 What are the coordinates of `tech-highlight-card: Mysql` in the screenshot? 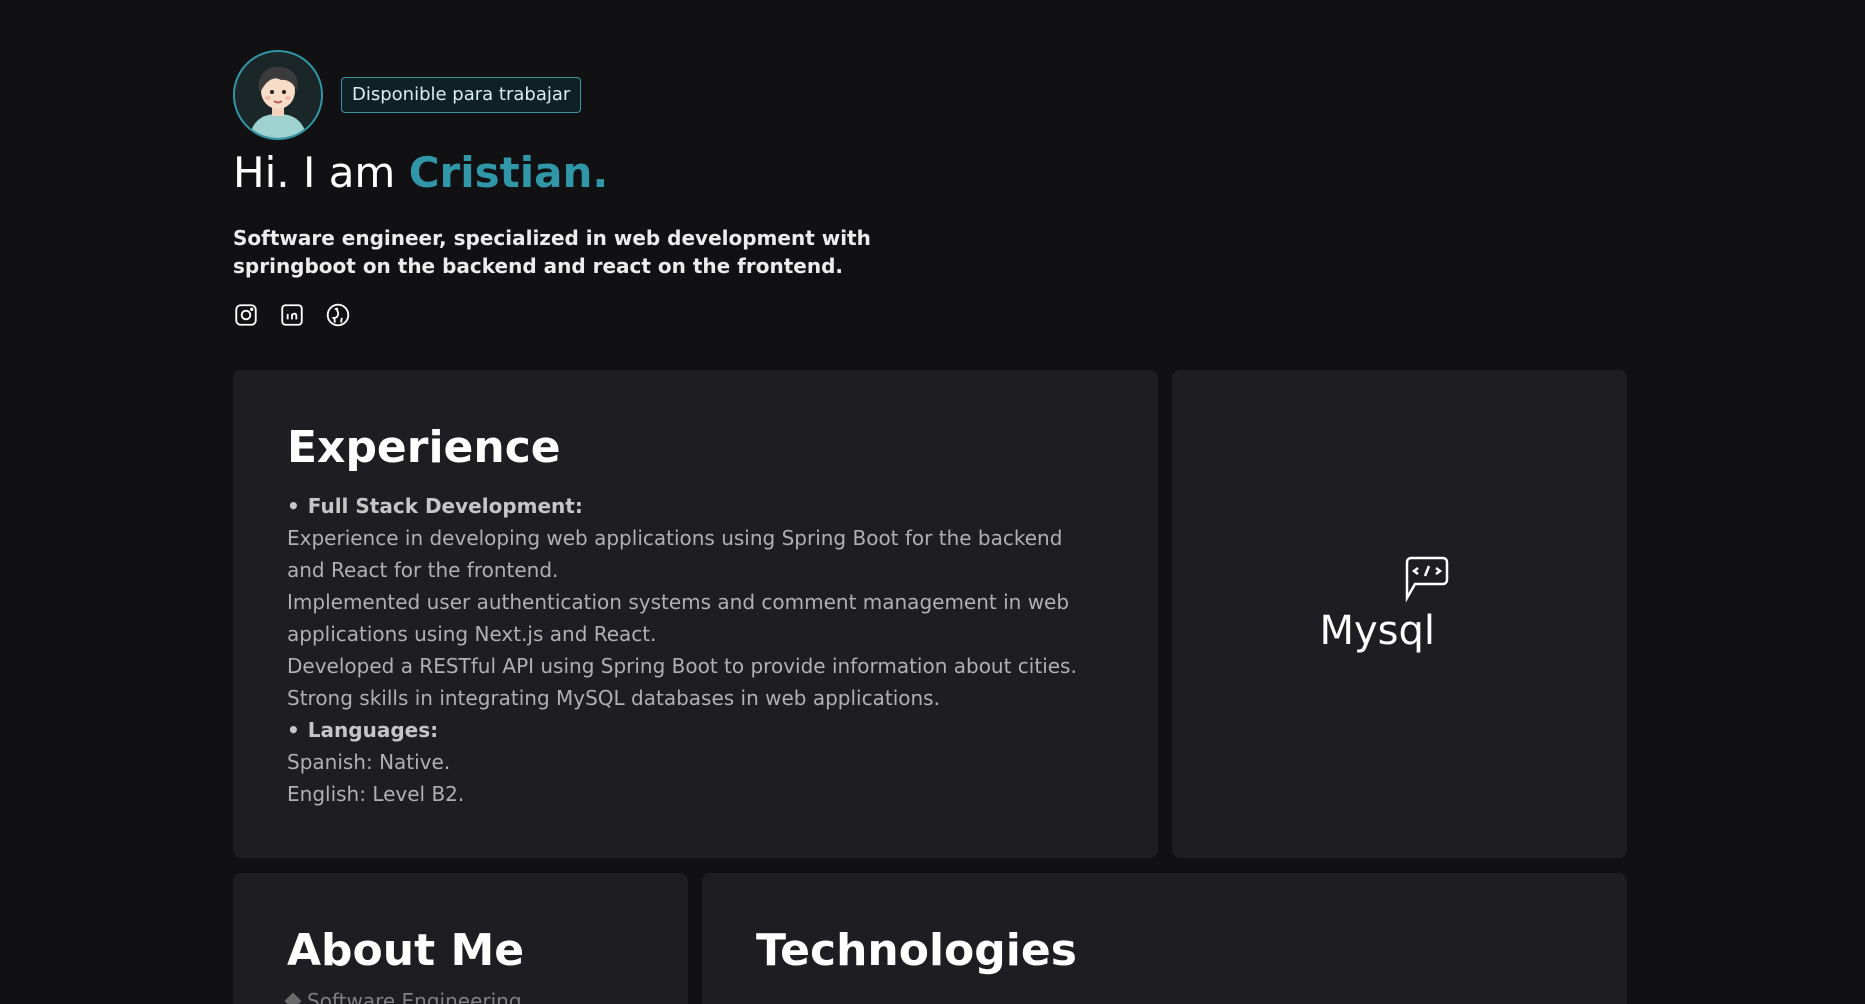 It's located at (1399, 614).